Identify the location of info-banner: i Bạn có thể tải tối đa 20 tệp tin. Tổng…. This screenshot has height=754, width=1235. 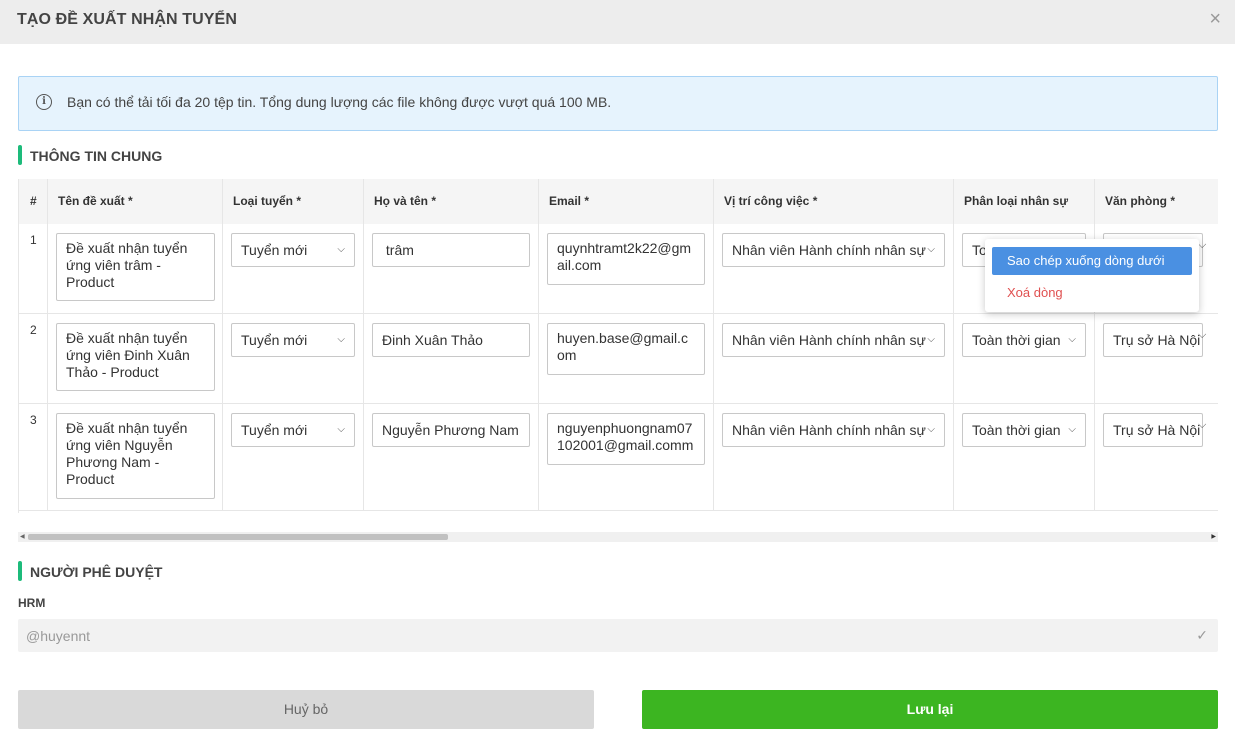
(618, 103).